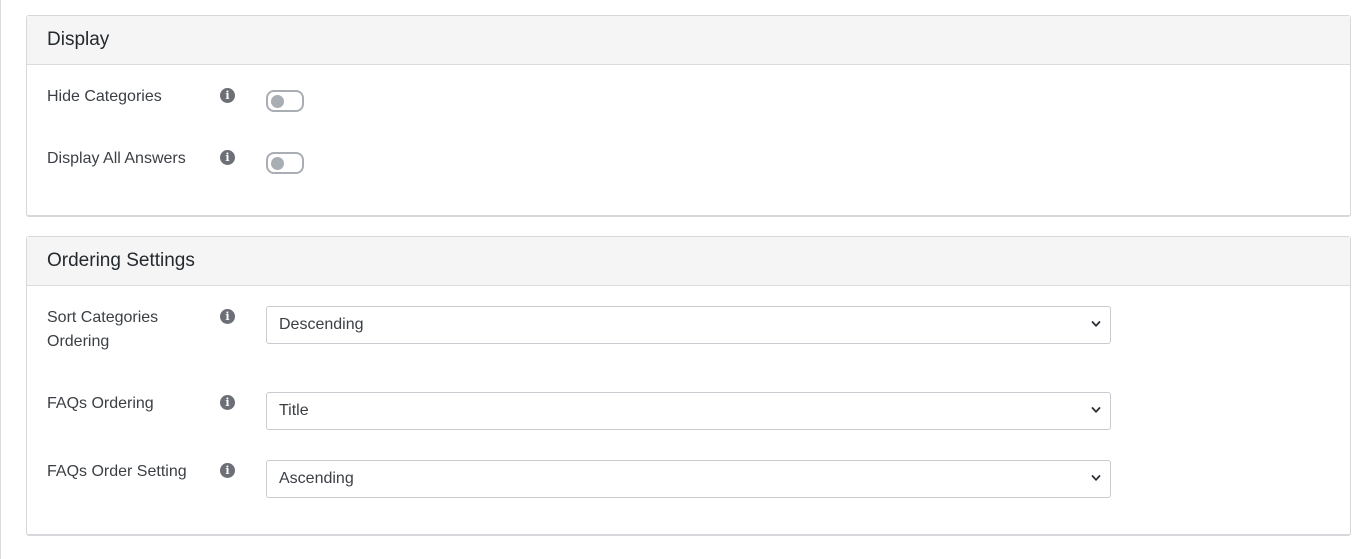 The image size is (1369, 559). What do you see at coordinates (100, 403) in the screenshot?
I see `faqs-ordering-label: FAQs Ordering` at bounding box center [100, 403].